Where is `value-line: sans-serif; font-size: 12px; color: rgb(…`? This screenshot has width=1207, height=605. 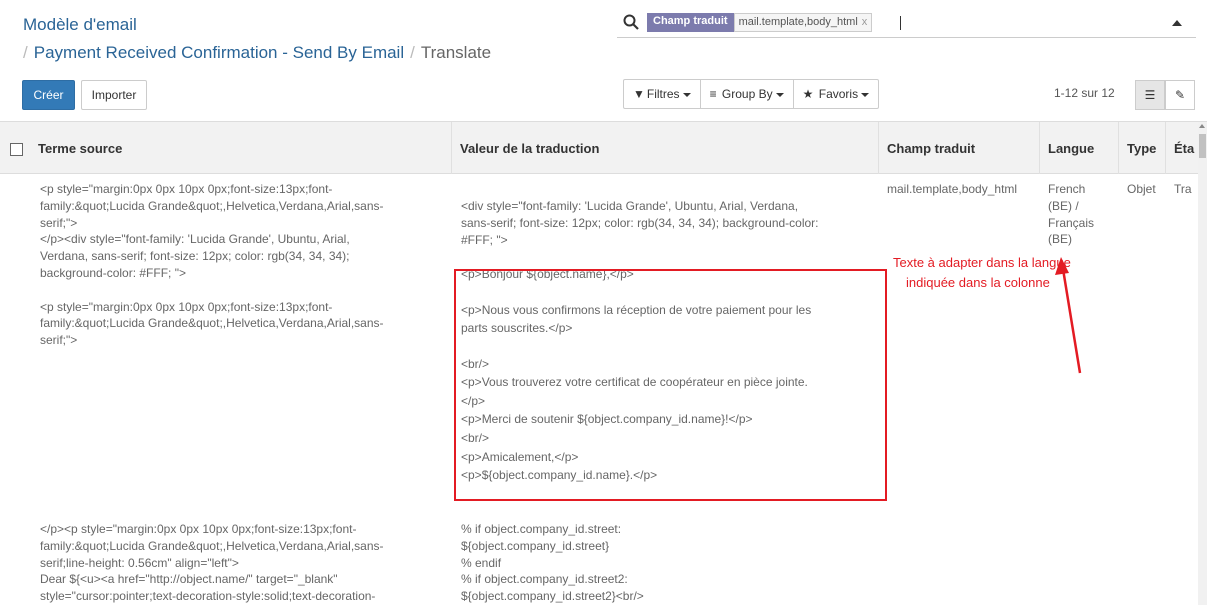
value-line: sans-serif; font-size: 12px; color: rgb(… is located at coordinates (640, 222).